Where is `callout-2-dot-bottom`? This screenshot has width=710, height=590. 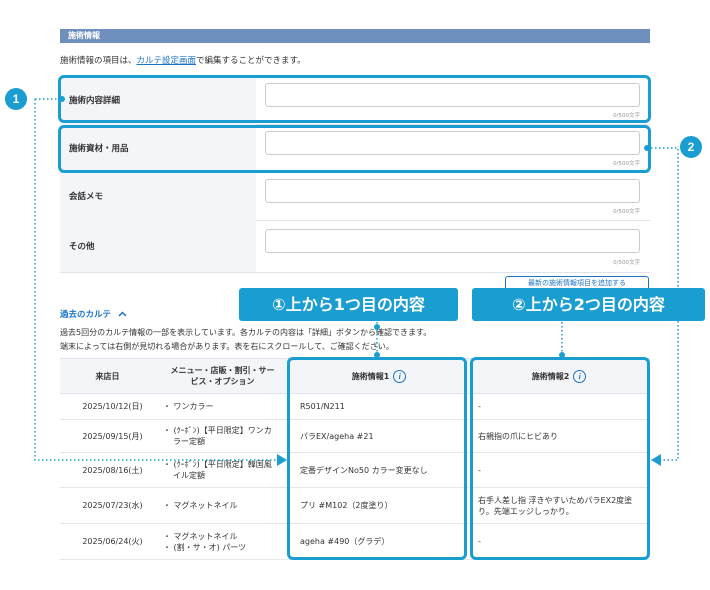
callout-2-dot-bottom is located at coordinates (562, 355).